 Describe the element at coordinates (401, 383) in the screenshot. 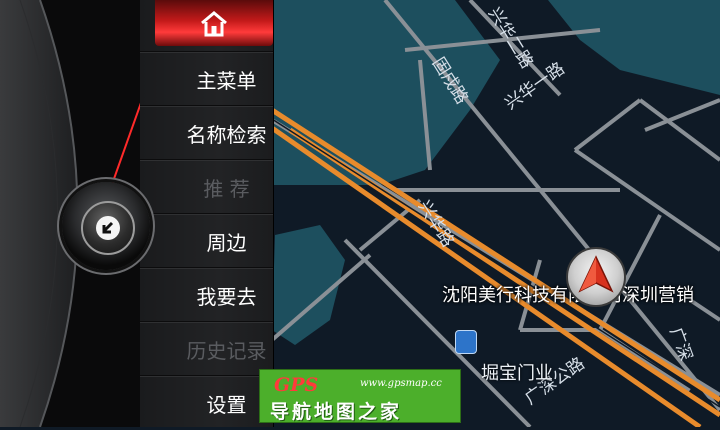

I see `watermark-url: www.gpsmap.cc` at that location.